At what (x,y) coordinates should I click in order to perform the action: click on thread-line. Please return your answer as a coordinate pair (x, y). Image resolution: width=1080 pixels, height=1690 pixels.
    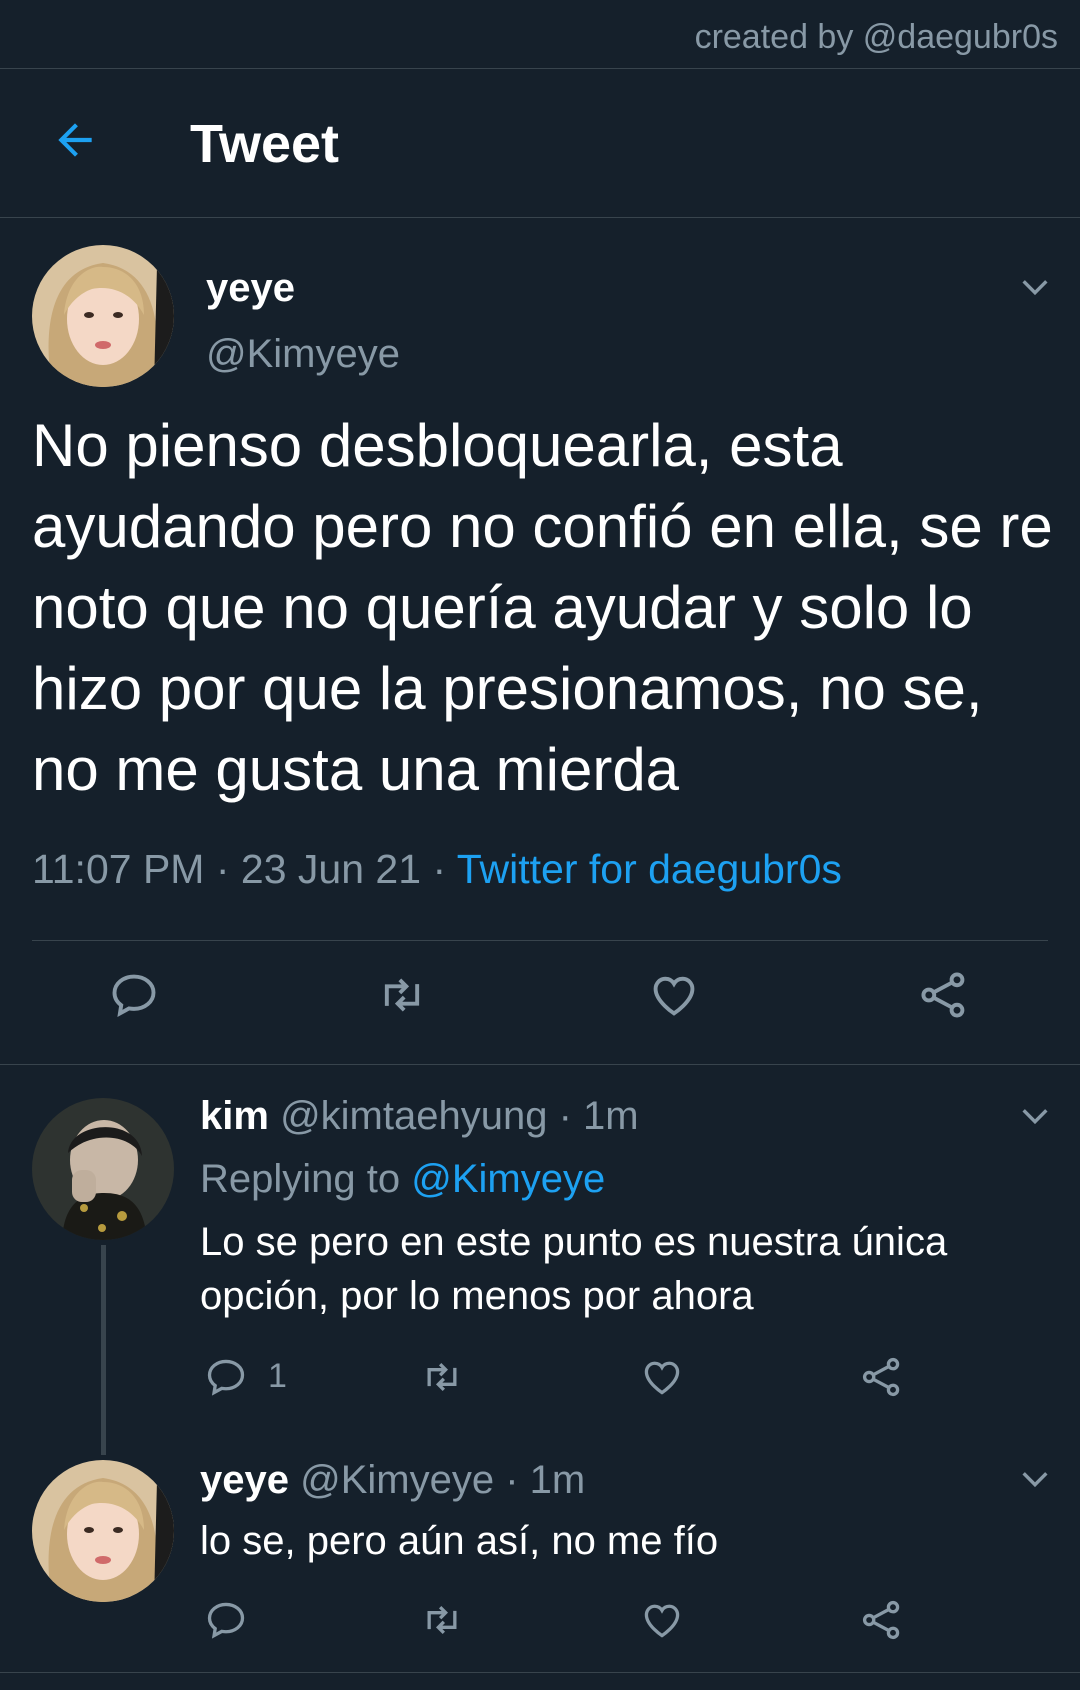
    Looking at the image, I should click on (103, 1350).